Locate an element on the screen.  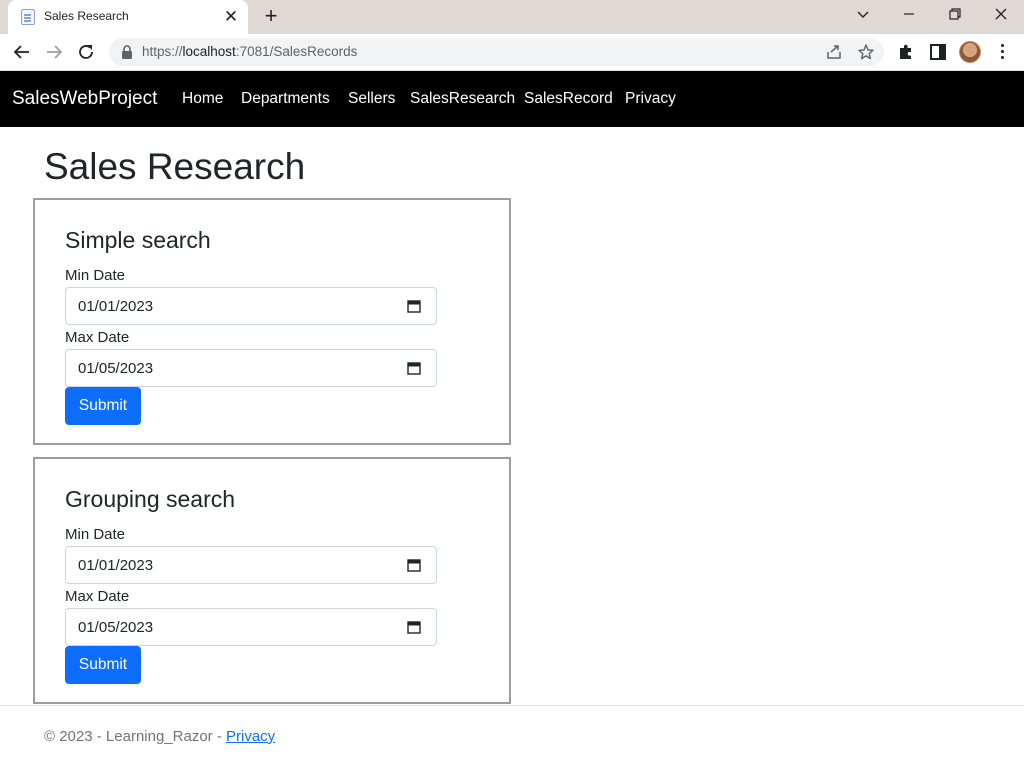
profile-avatar is located at coordinates (970, 52).